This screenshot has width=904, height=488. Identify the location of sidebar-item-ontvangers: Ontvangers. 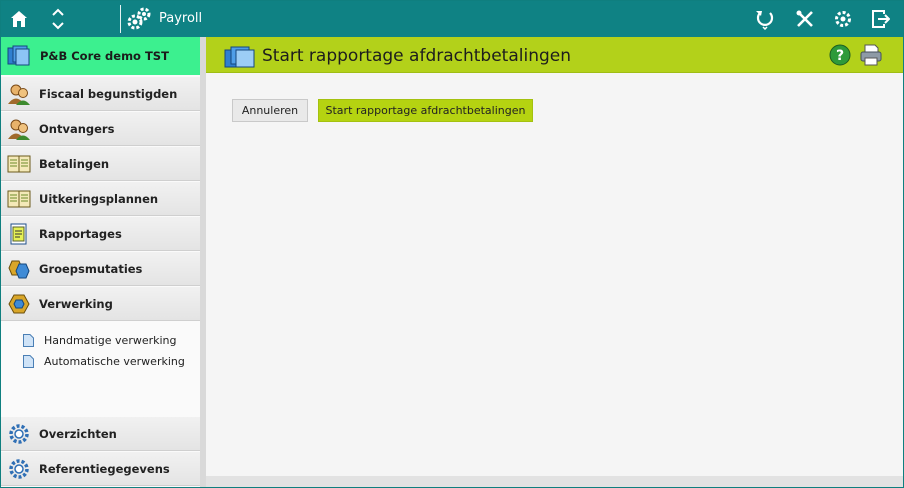
(100, 129).